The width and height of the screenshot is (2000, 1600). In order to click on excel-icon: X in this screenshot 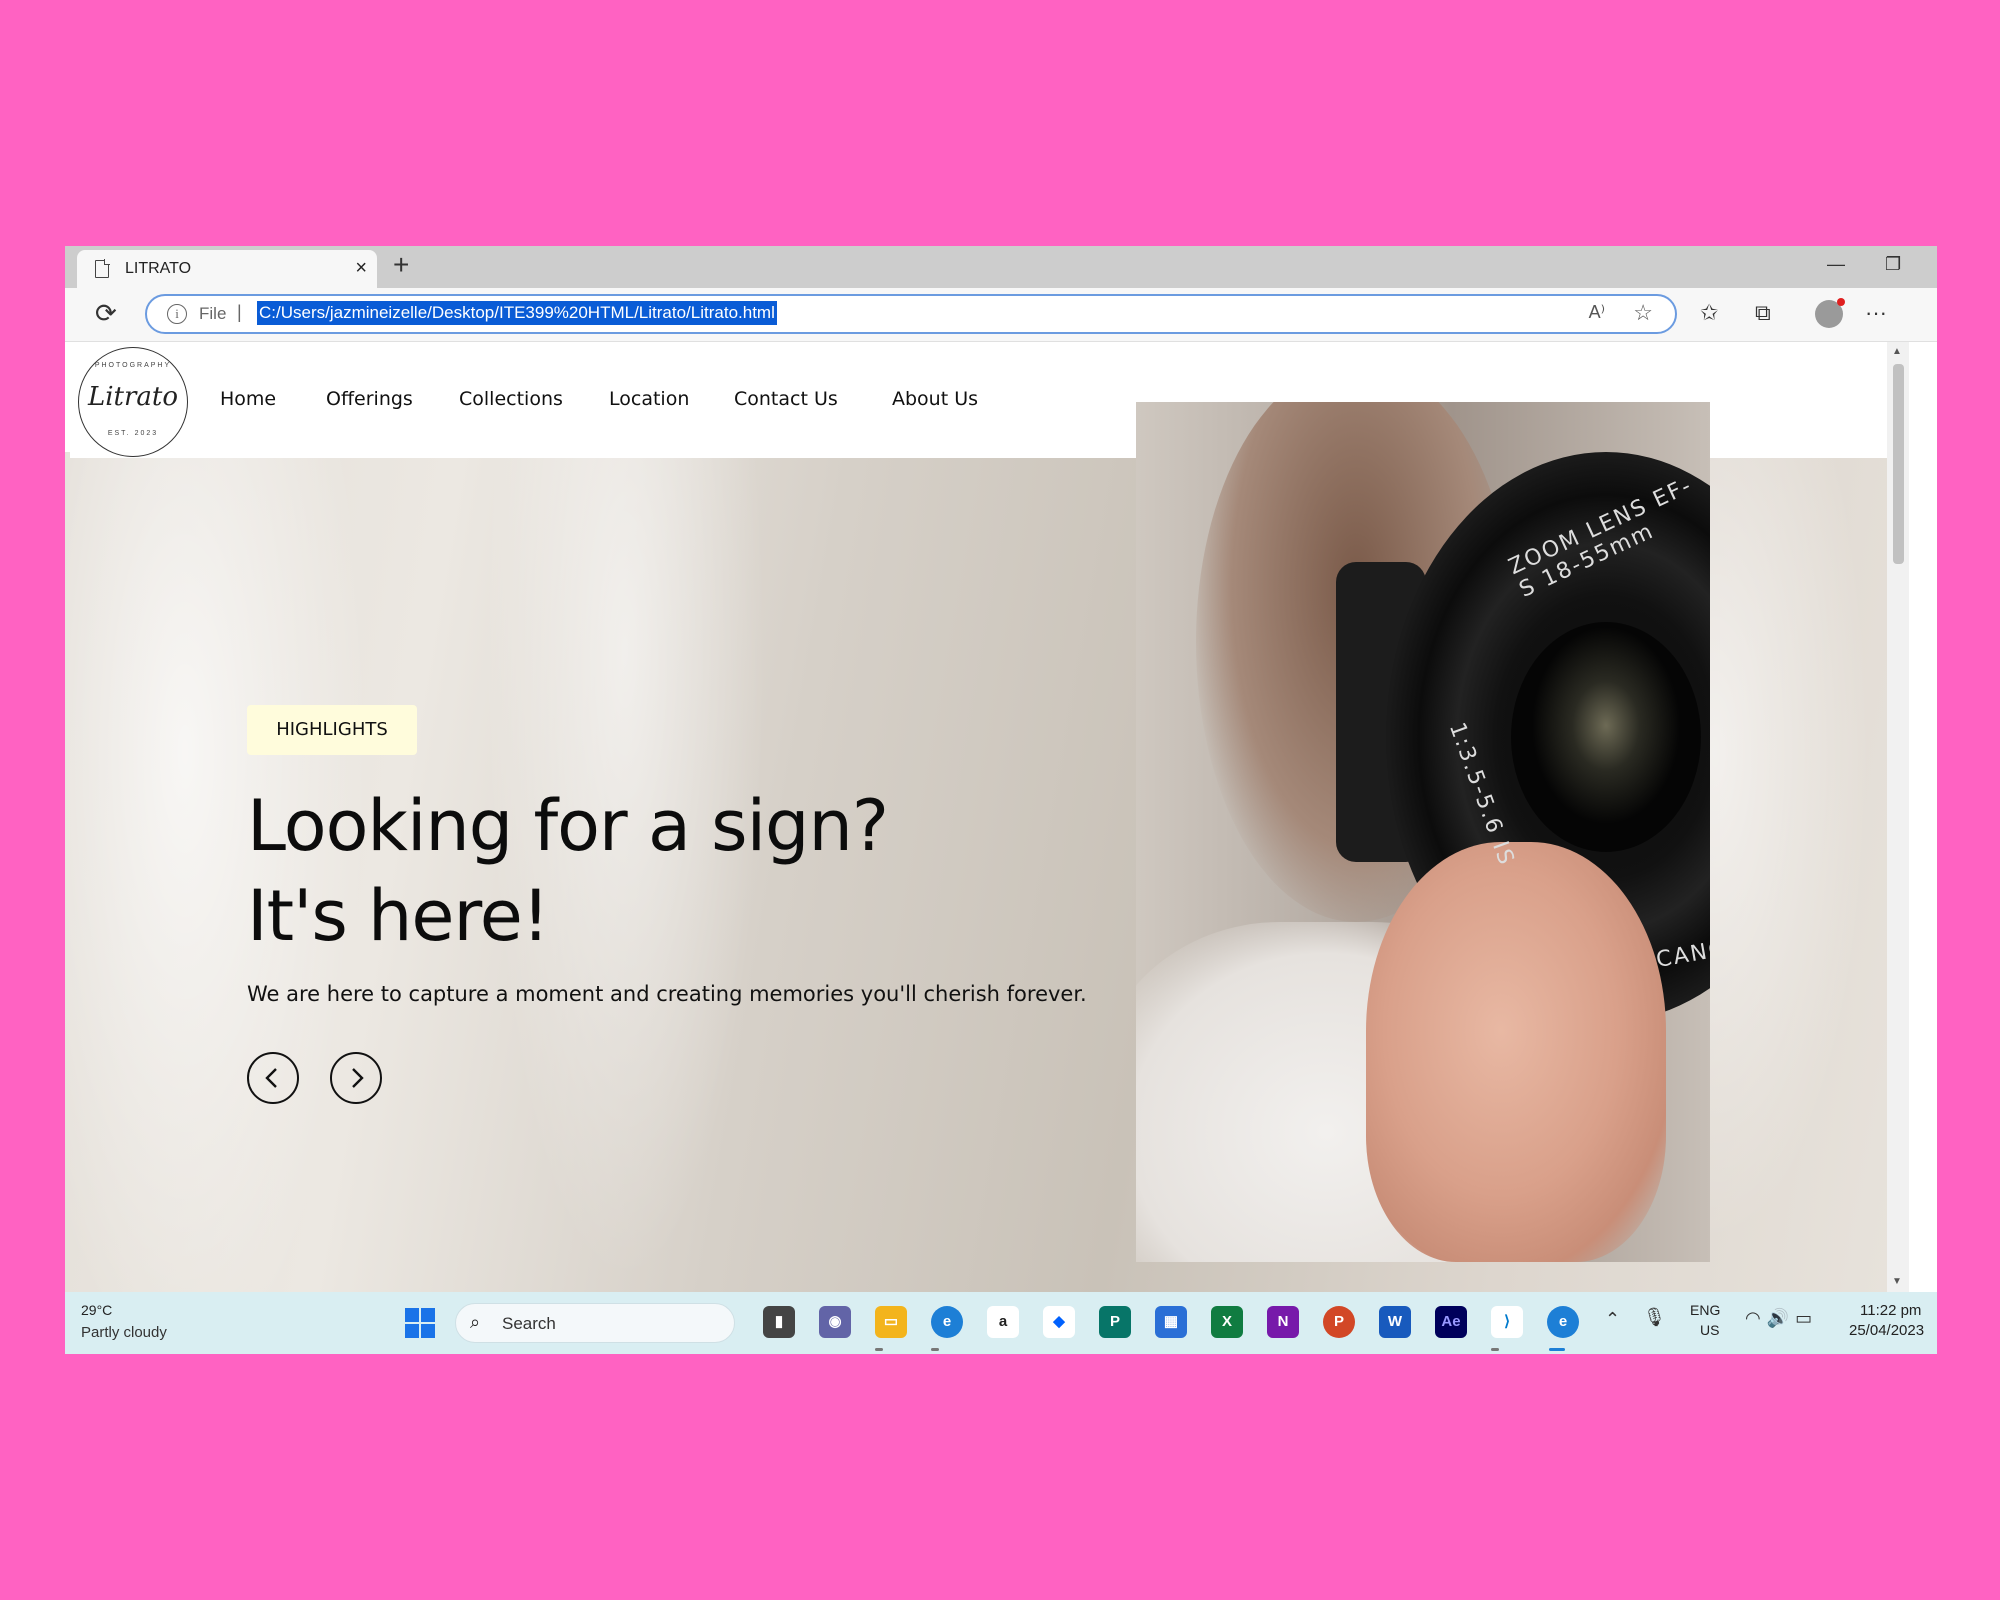, I will do `click(1227, 1322)`.